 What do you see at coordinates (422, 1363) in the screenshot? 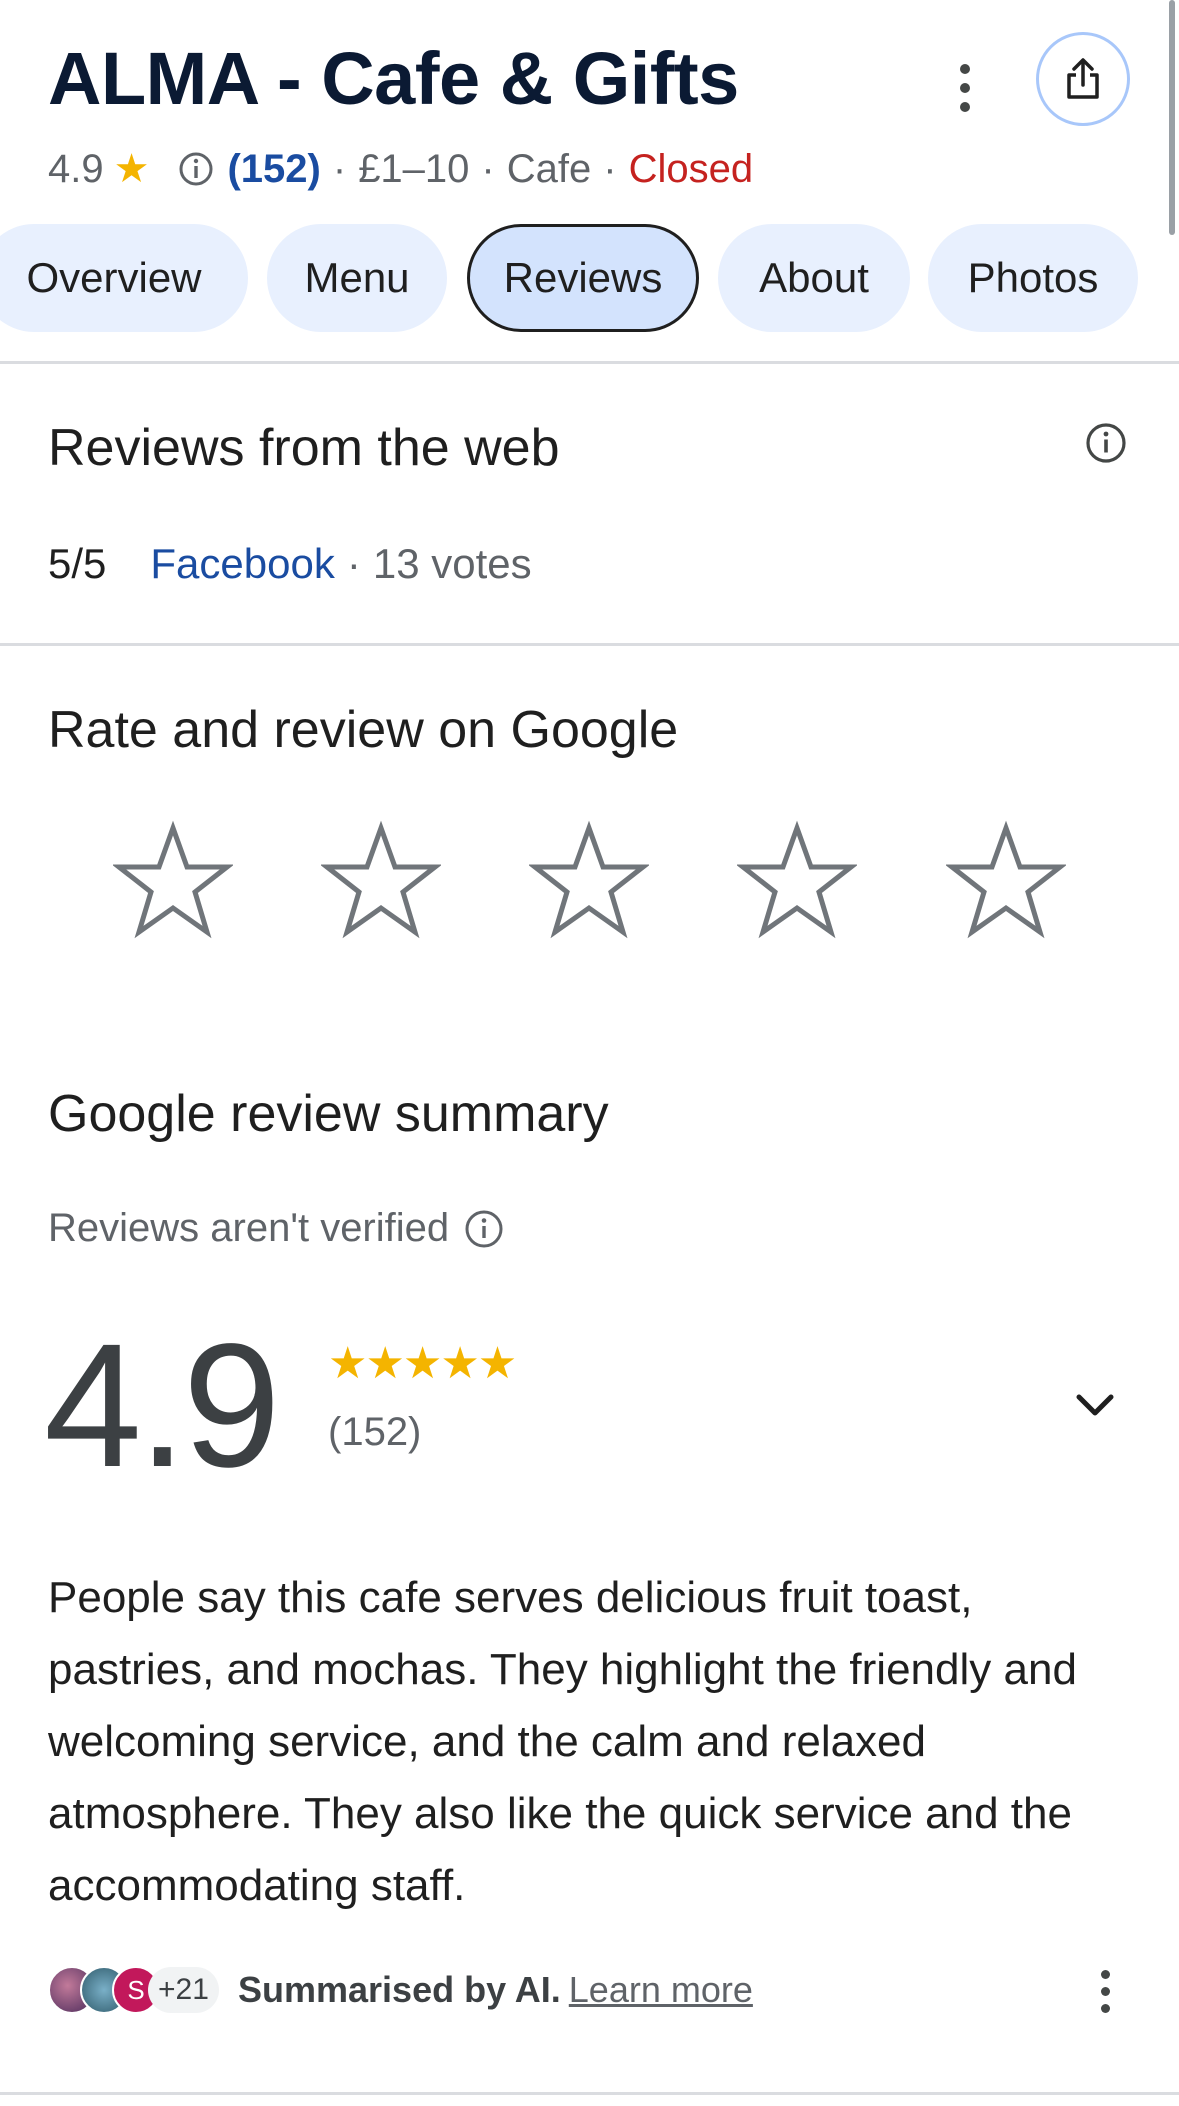
I see `summary-stars: ★★★★★` at bounding box center [422, 1363].